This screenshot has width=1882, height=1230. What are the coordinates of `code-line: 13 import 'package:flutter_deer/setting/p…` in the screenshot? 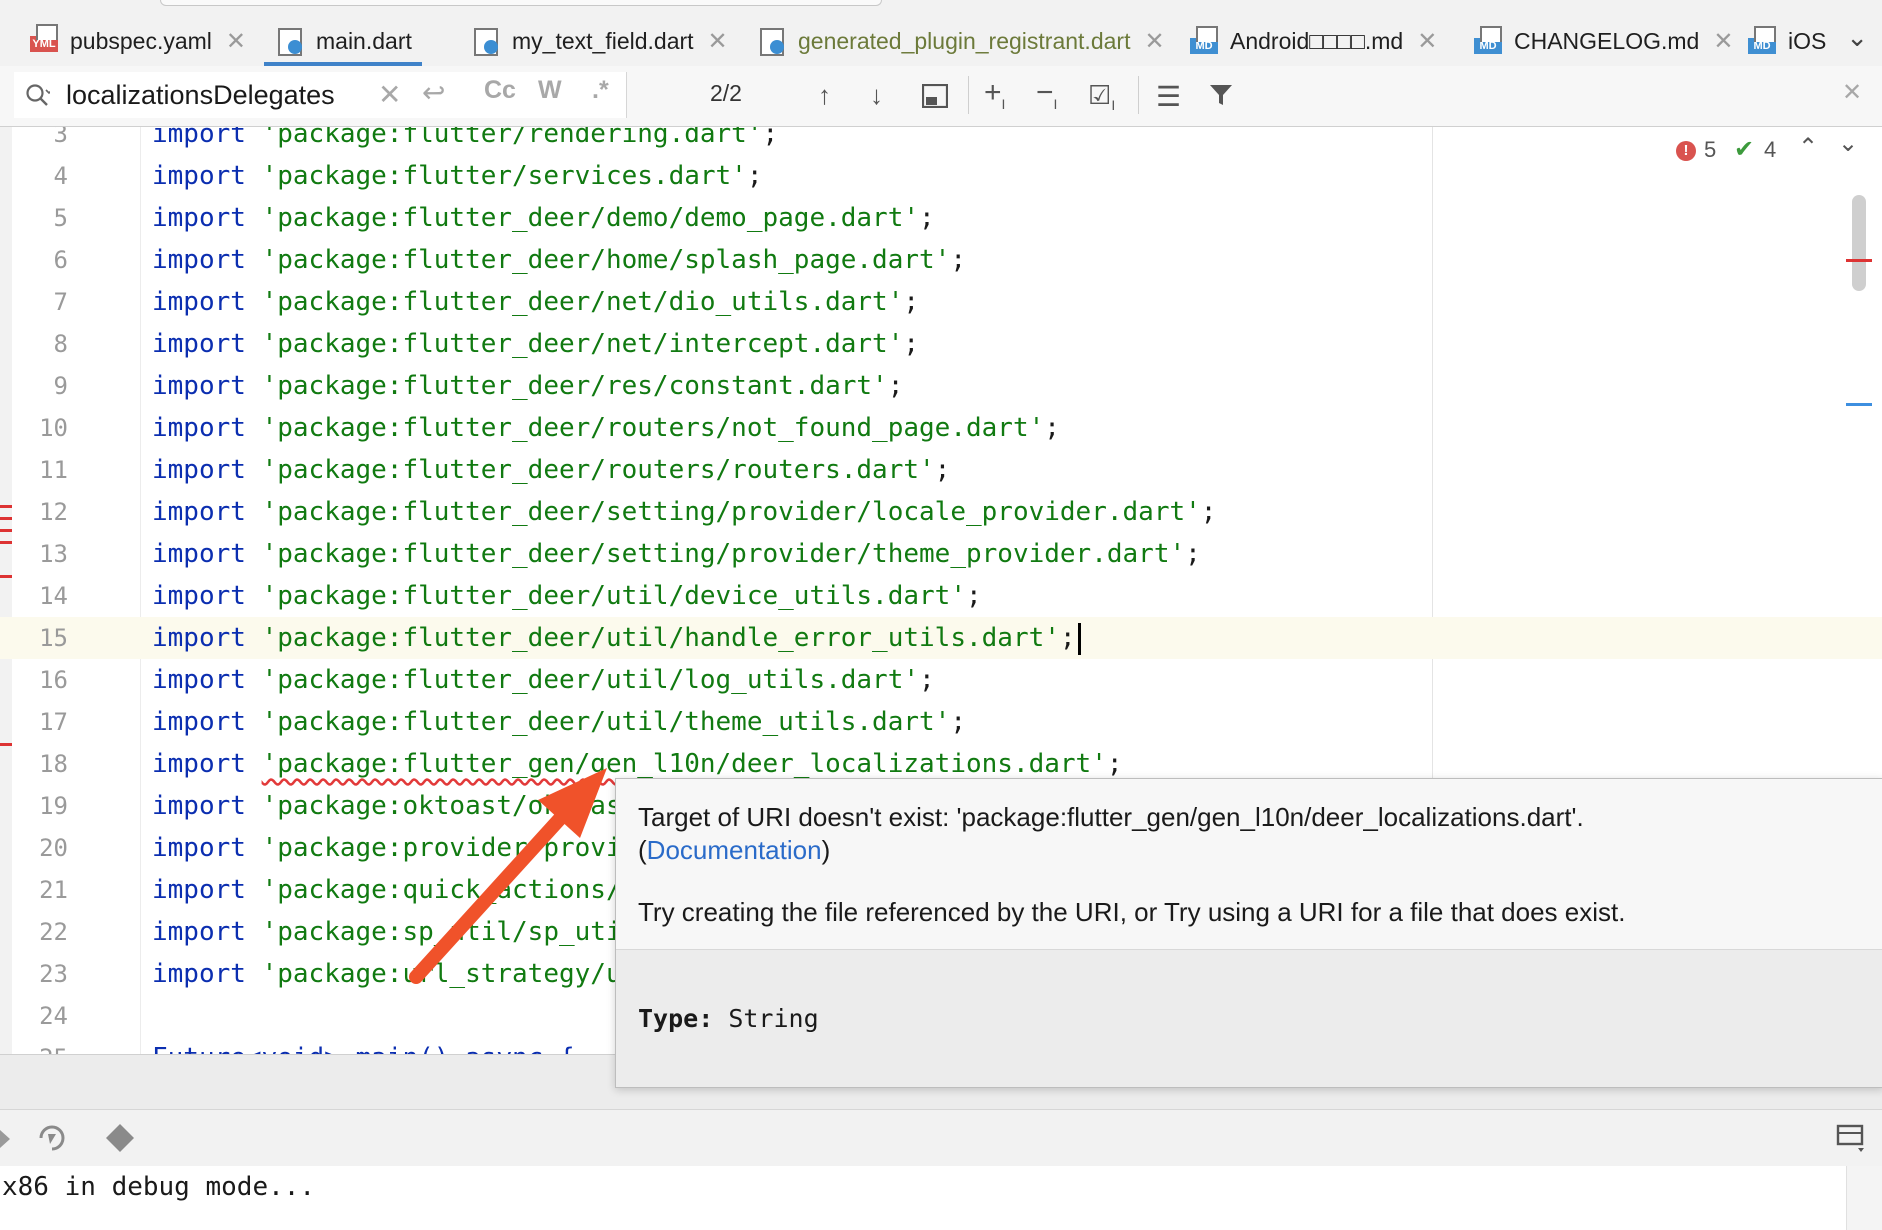 It's located at (941, 554).